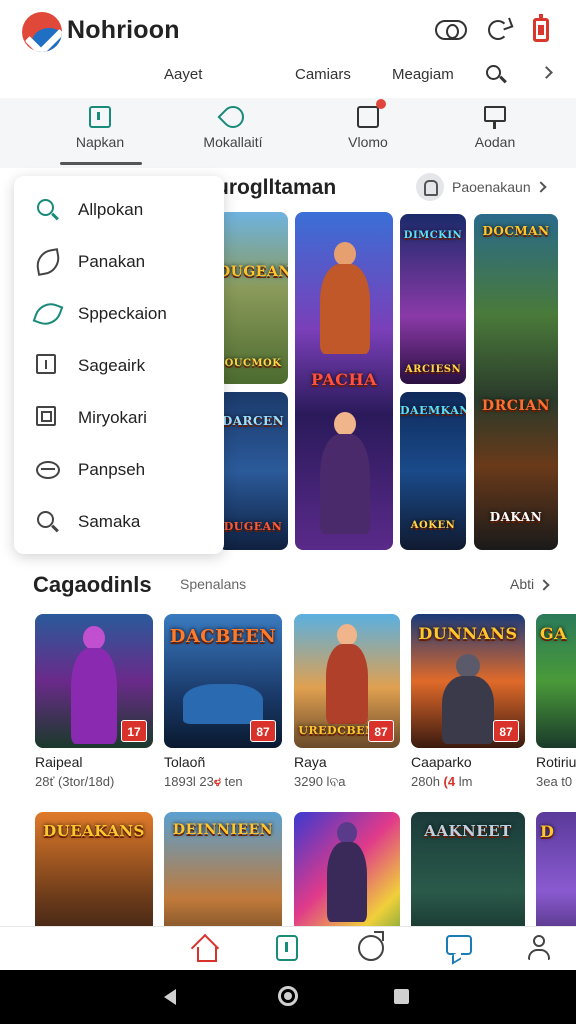 This screenshot has width=576, height=1024. I want to click on game-card-thumb: DACBEEN 87, so click(223, 681).